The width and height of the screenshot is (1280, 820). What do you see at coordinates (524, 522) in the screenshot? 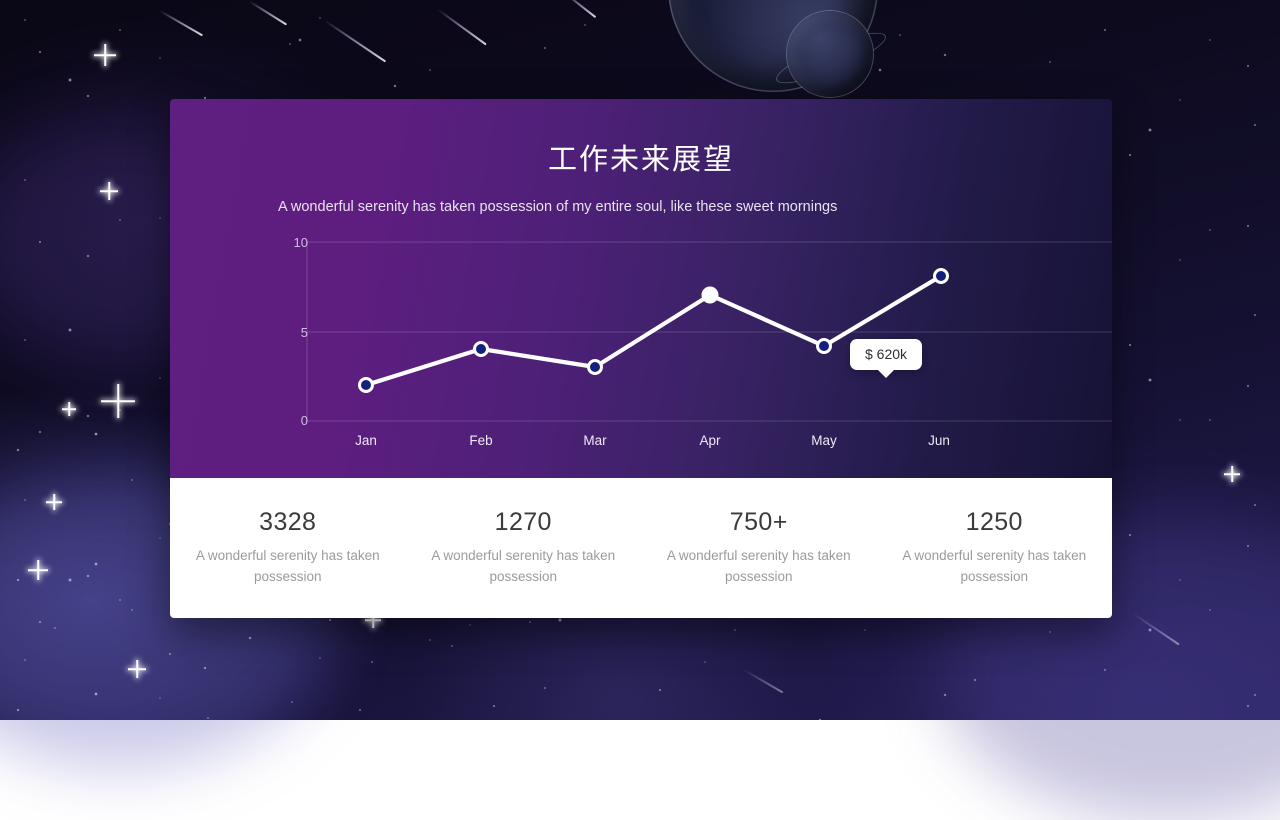
I see `stat-value: 1270` at bounding box center [524, 522].